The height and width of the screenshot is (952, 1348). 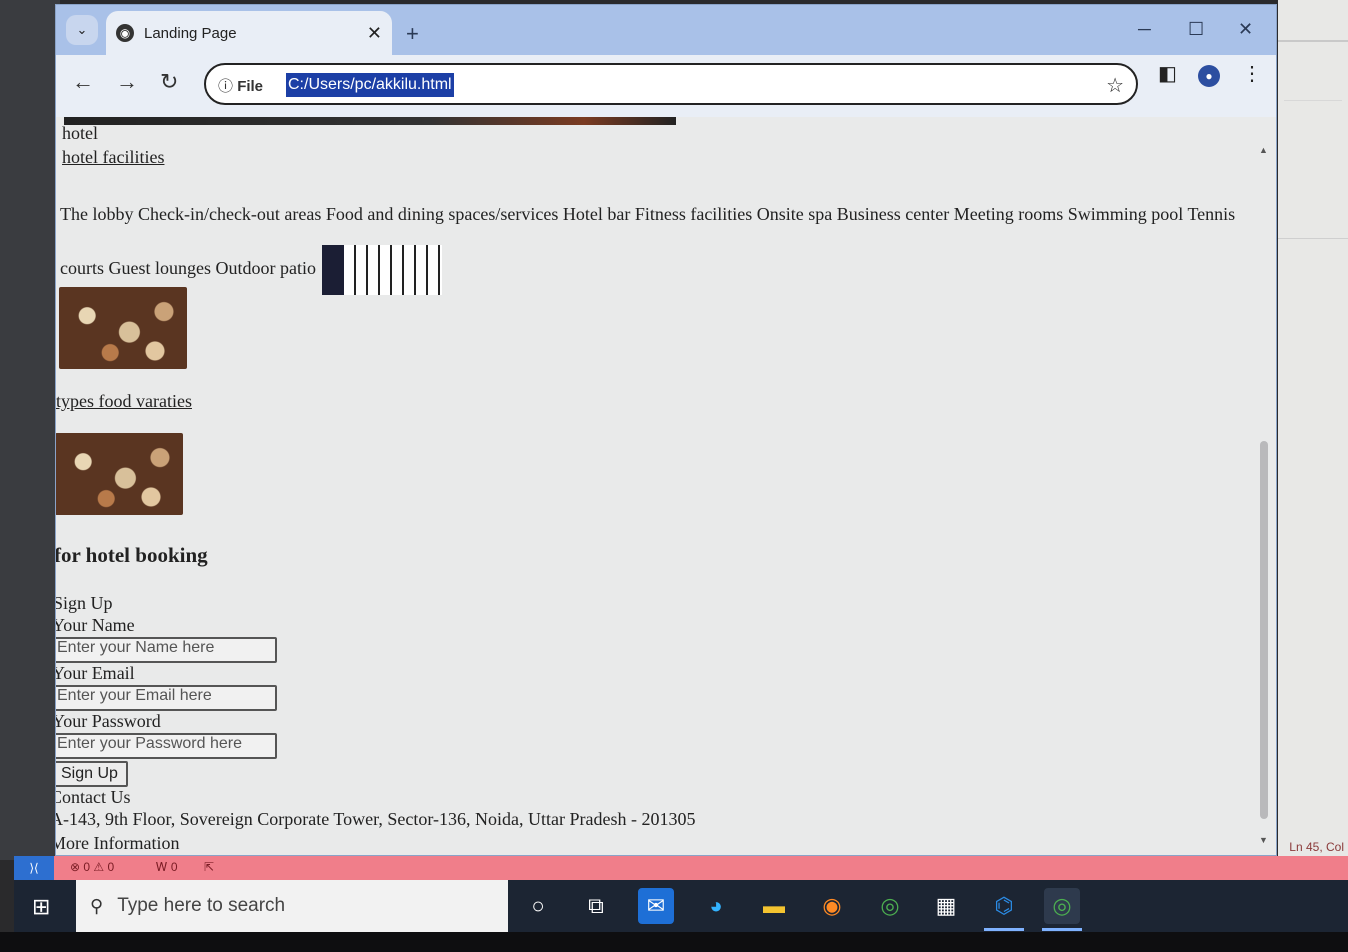 What do you see at coordinates (1167, 73) in the screenshot?
I see `side-panel-icon: ◧` at bounding box center [1167, 73].